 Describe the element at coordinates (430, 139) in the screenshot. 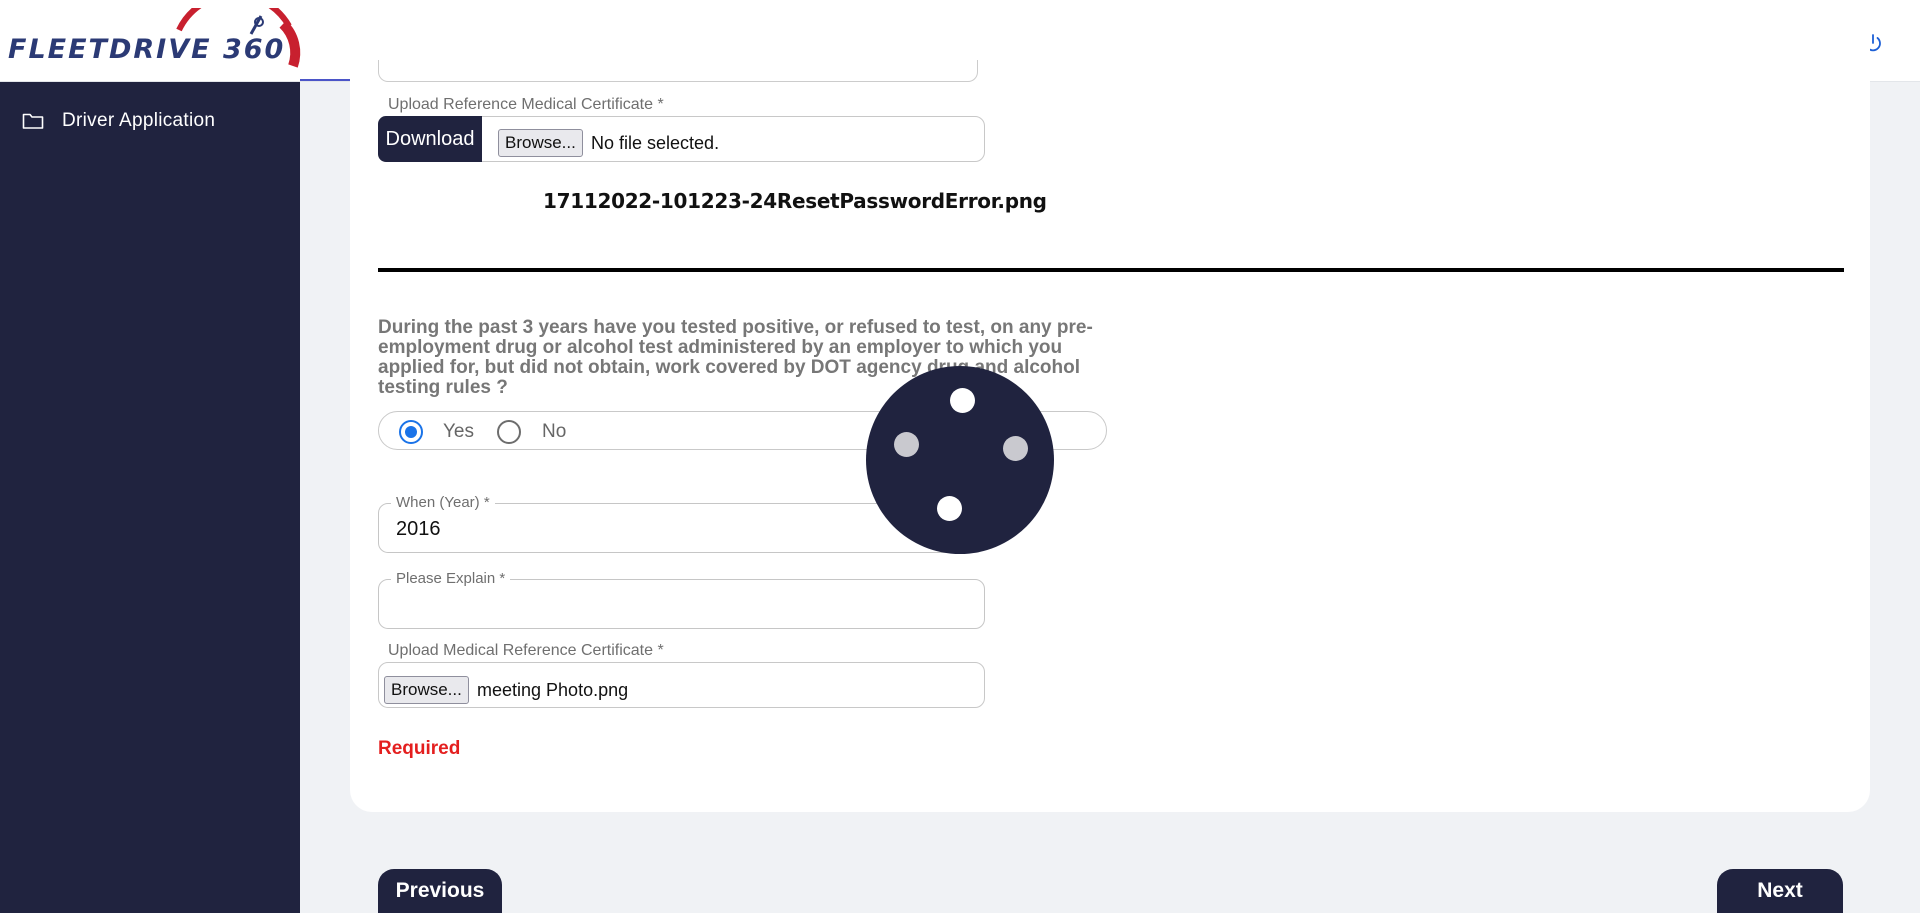

I see `download-button: Download` at that location.